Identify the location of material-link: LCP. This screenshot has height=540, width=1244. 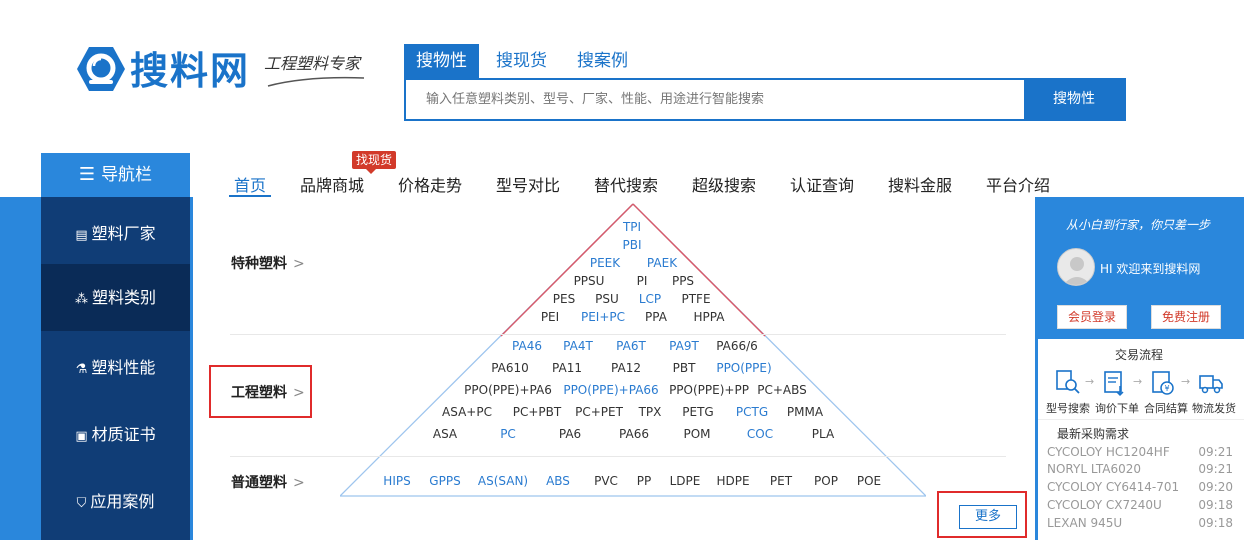
(650, 299).